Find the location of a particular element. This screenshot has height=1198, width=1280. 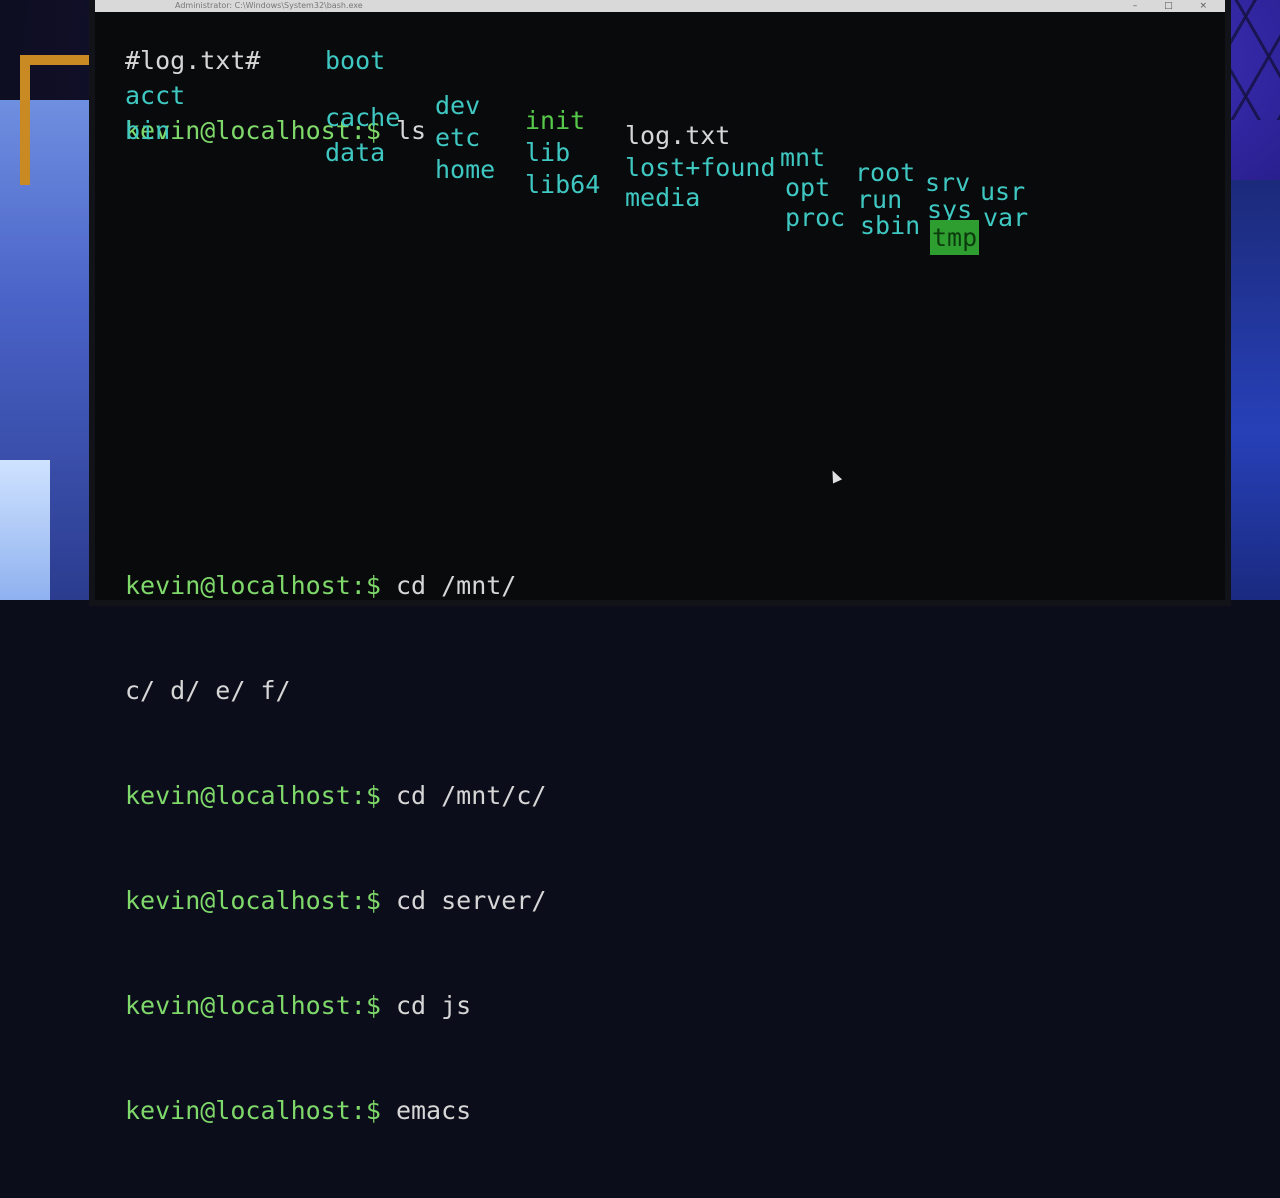

ls-entry: var is located at coordinates (1006, 217).